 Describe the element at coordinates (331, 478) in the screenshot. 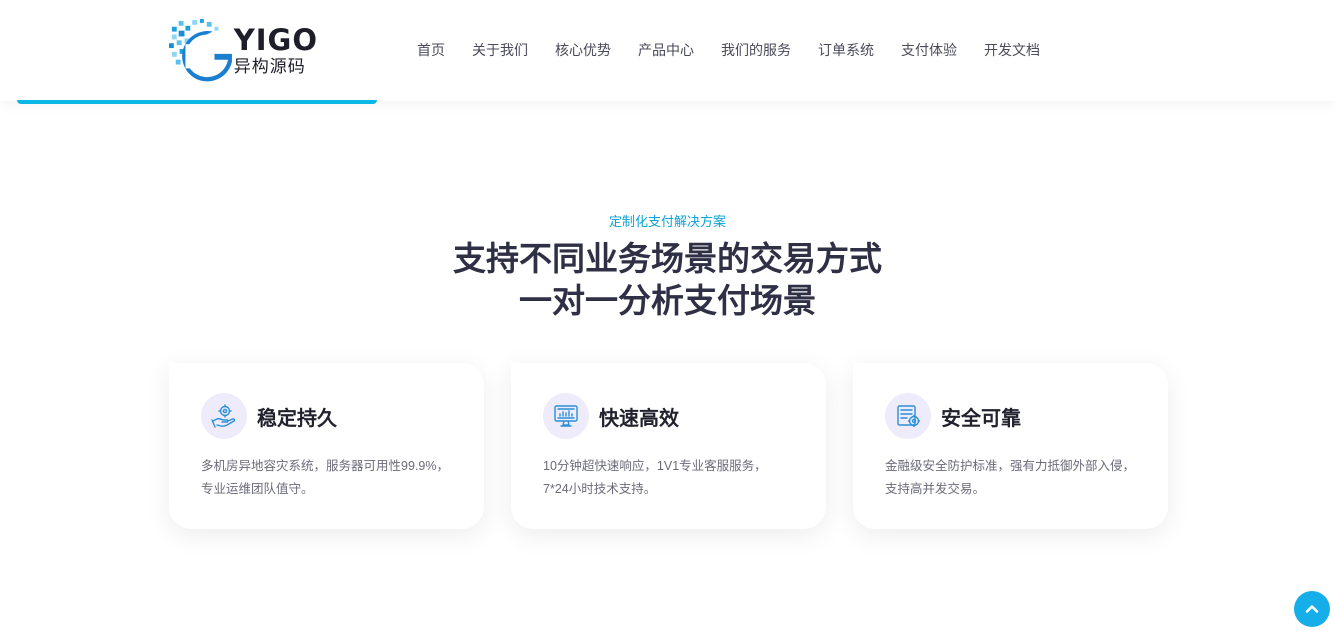

I see `feature-card-description: 多机房异地容灾系统，服务器可用性99.9%， 专业运维团队值守。` at that location.